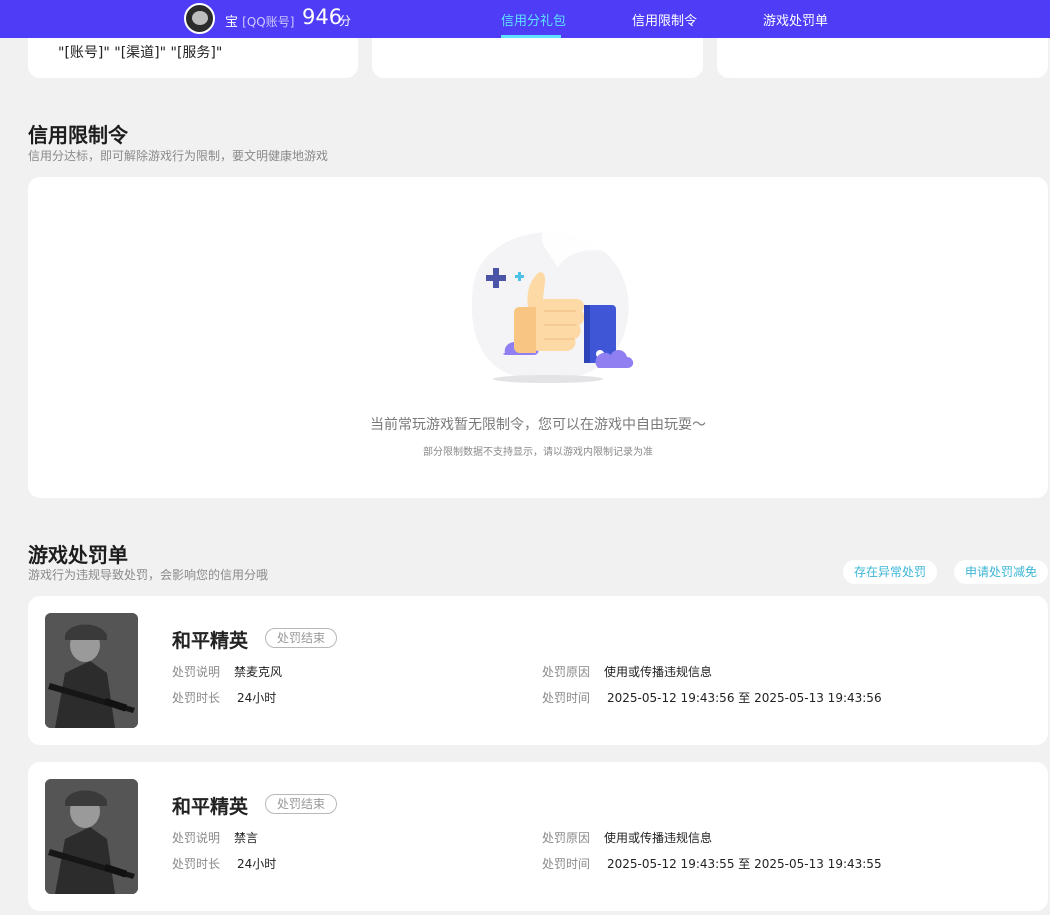 Image resolution: width=1050 pixels, height=915 pixels. I want to click on thumbs-up-illustration, so click(552, 306).